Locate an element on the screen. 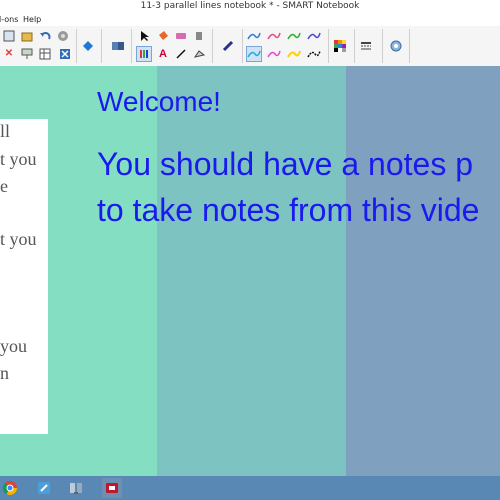 Image resolution: width=500 pixels, height=500 pixels. dual-screen-icon is located at coordinates (118, 46).